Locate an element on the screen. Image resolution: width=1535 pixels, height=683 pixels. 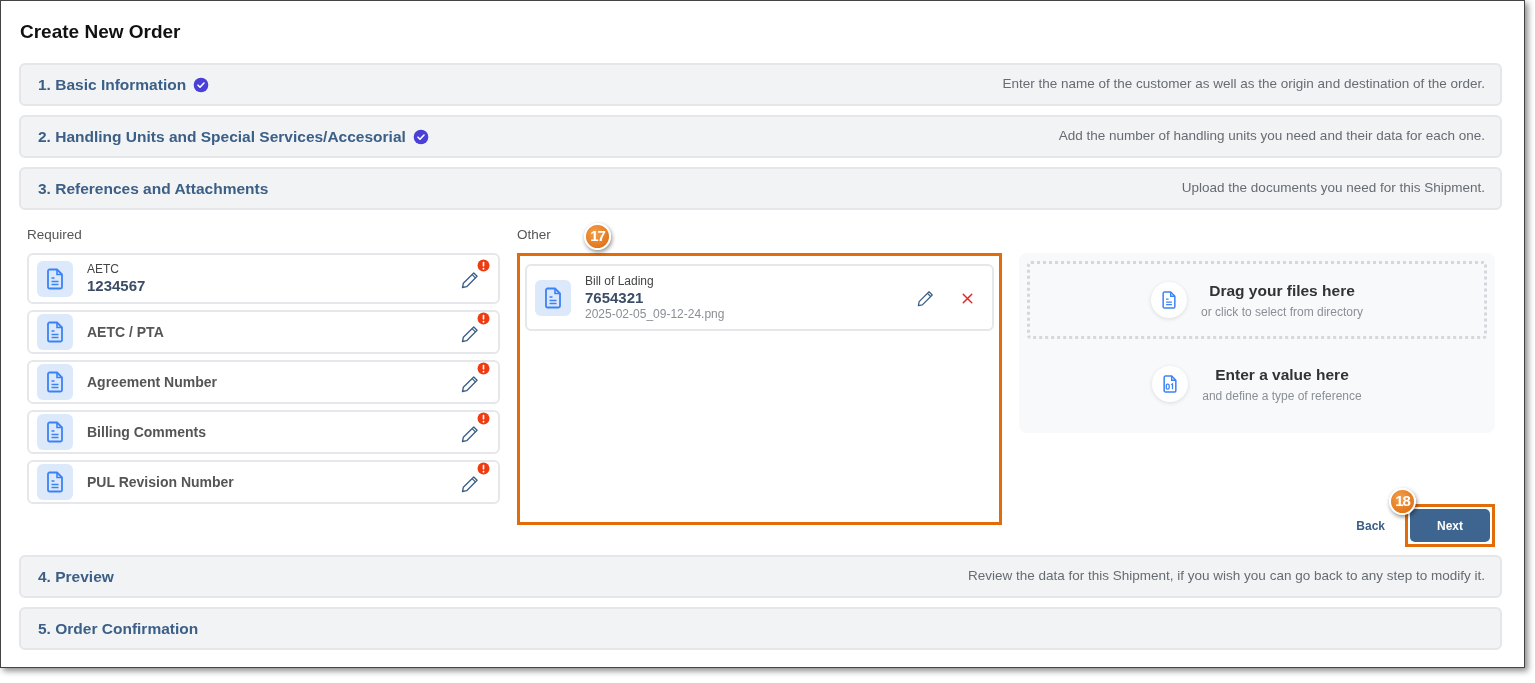
step-header: 4. Preview Review the data for this Shipment, if you wish you can go back to any step to modify it. is located at coordinates (760, 576).